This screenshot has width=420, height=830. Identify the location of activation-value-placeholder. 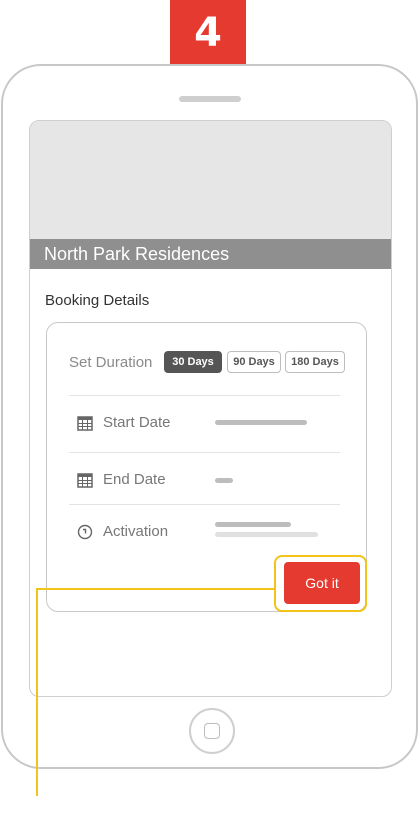
(253, 524).